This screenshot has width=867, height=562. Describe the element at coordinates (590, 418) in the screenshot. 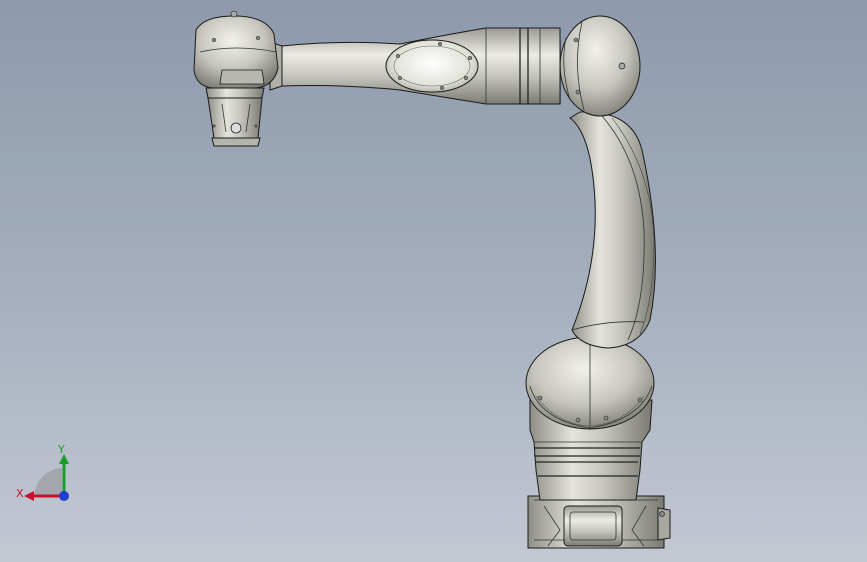

I see `shoulder-joint` at that location.